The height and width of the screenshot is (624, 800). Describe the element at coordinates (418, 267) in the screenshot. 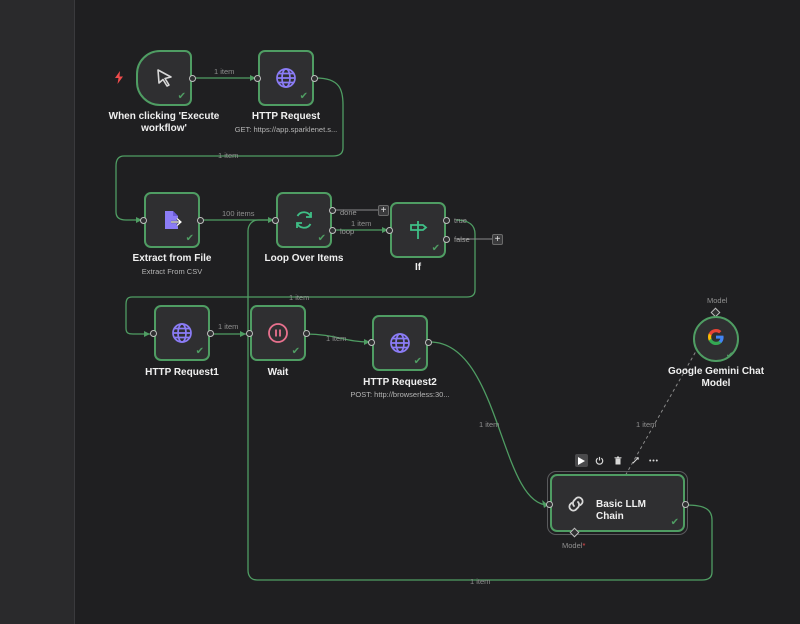

I see `node-title: If` at that location.